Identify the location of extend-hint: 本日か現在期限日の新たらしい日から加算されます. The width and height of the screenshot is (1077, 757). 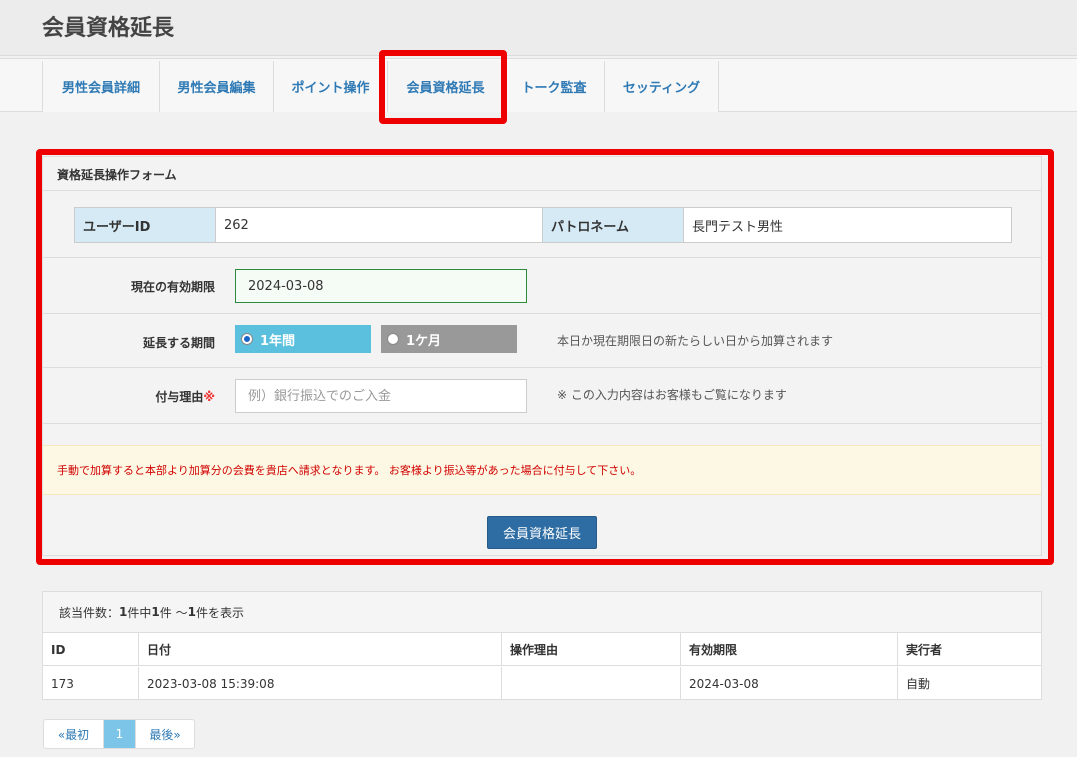
(695, 341).